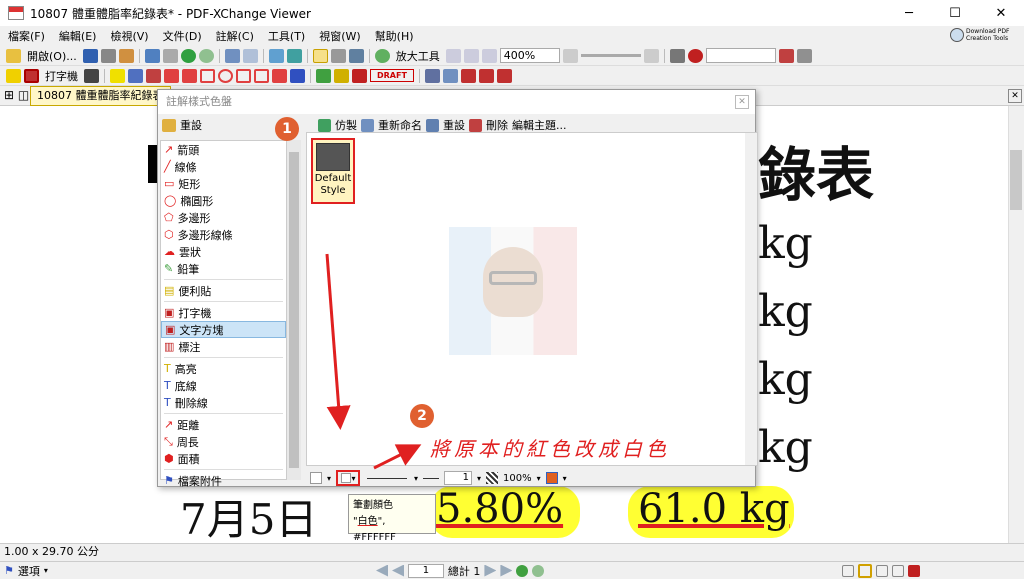  Describe the element at coordinates (29, 571) in the screenshot. I see `options-button: 選項` at that location.